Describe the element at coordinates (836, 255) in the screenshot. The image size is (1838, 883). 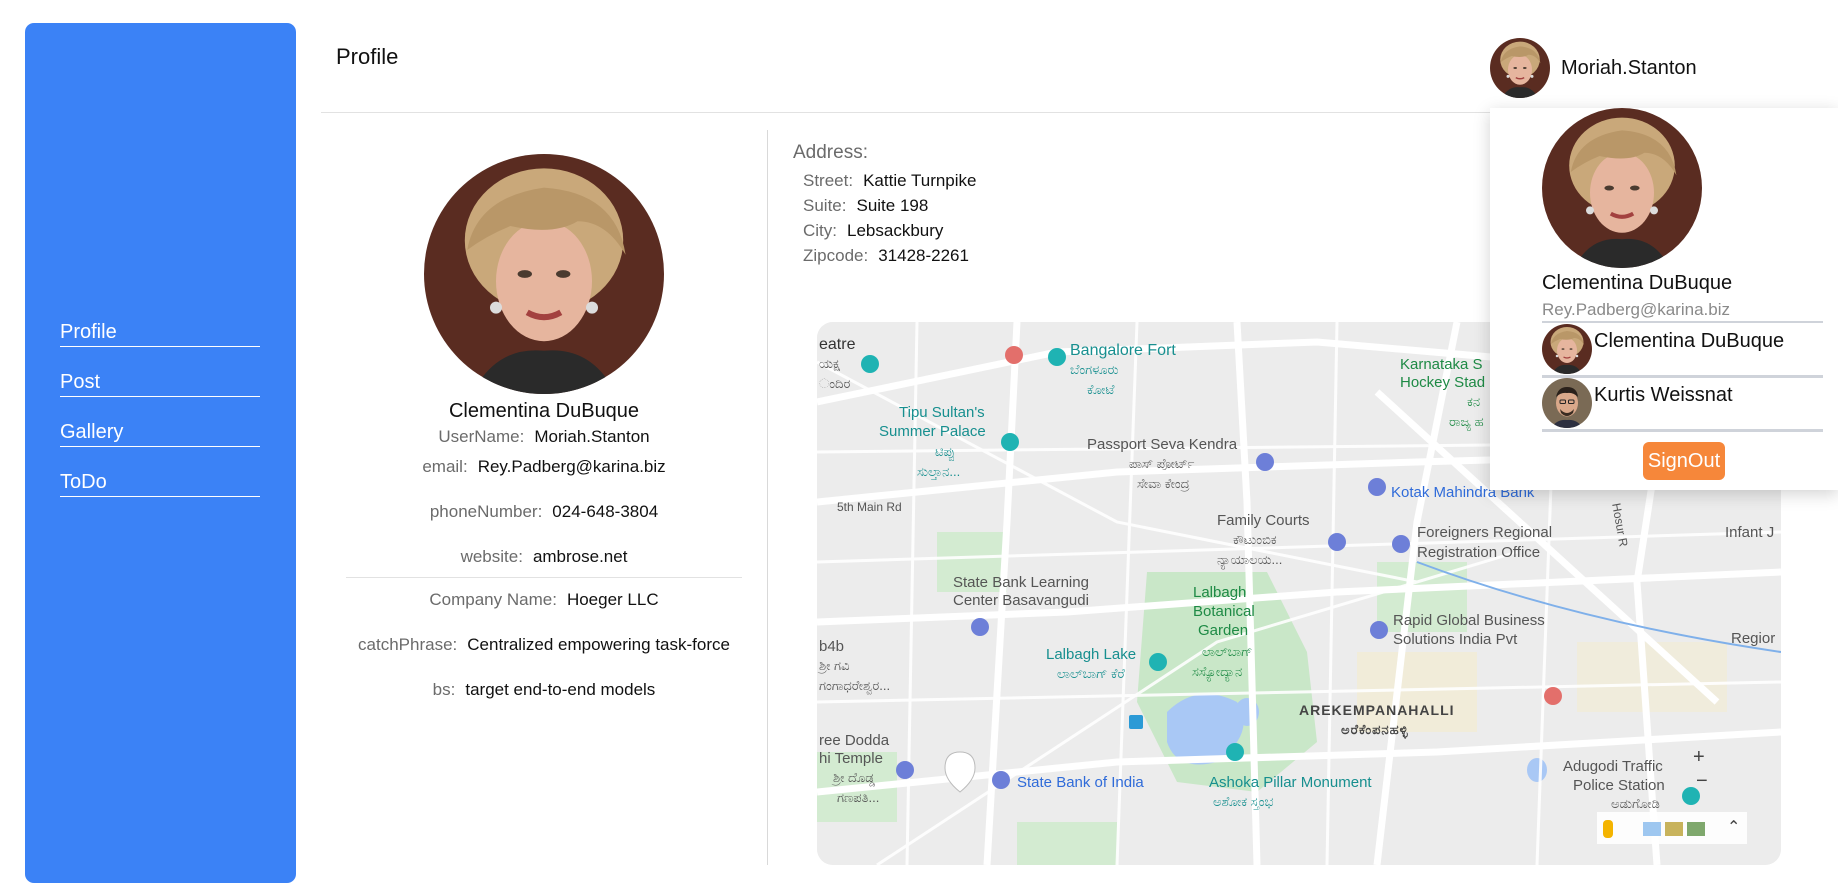
I see `address-zip-label: Zipcode:` at that location.